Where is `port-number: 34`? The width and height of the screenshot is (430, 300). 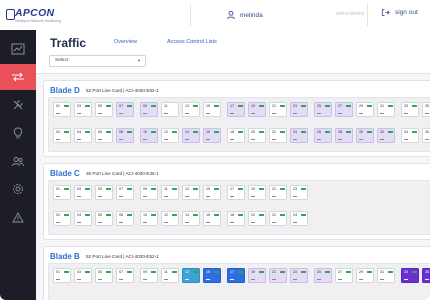 port-number: 34 is located at coordinates (406, 132).